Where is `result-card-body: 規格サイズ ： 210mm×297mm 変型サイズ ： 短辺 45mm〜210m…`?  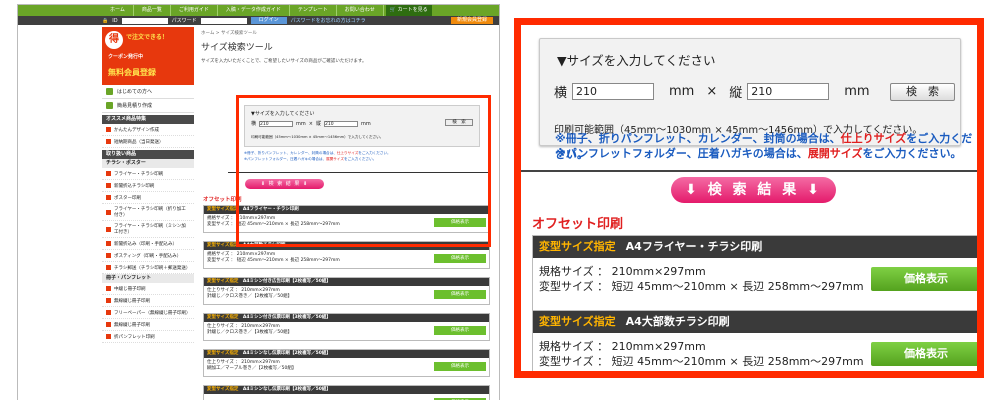
result-card-body: 規格サイズ ： 210mm×297mm 変型サイズ ： 短辺 45mm〜210m… is located at coordinates (755, 284).